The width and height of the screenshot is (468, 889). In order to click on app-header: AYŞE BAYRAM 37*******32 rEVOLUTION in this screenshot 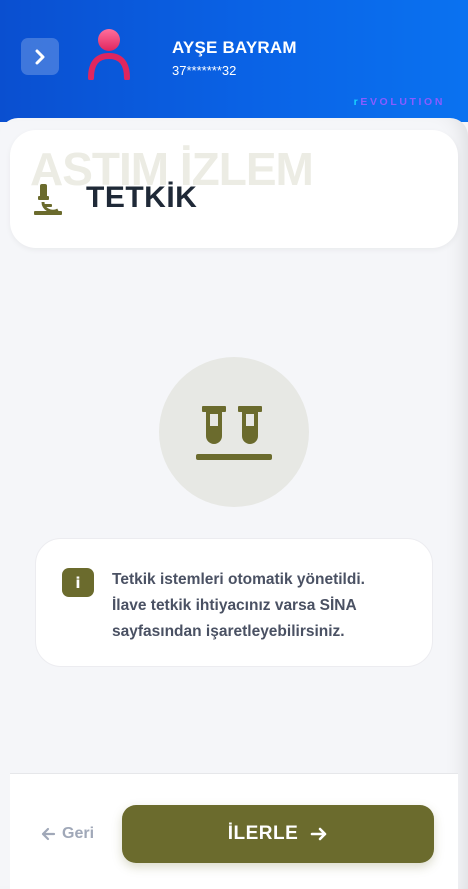, I will do `click(234, 61)`.